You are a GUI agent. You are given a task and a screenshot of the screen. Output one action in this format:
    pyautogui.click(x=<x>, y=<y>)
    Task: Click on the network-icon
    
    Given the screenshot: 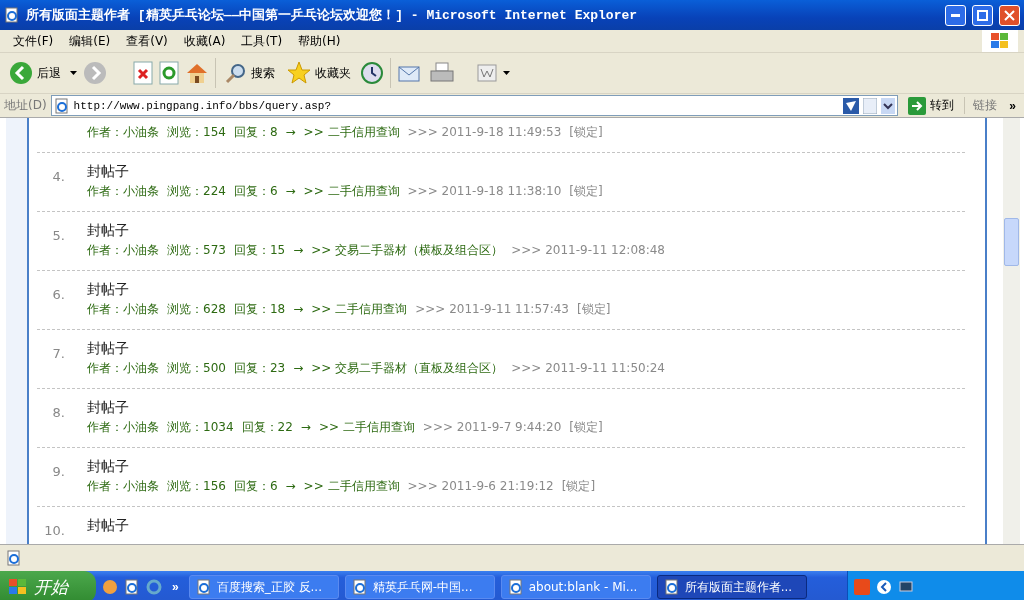 What is the action you would take?
    pyautogui.click(x=906, y=587)
    